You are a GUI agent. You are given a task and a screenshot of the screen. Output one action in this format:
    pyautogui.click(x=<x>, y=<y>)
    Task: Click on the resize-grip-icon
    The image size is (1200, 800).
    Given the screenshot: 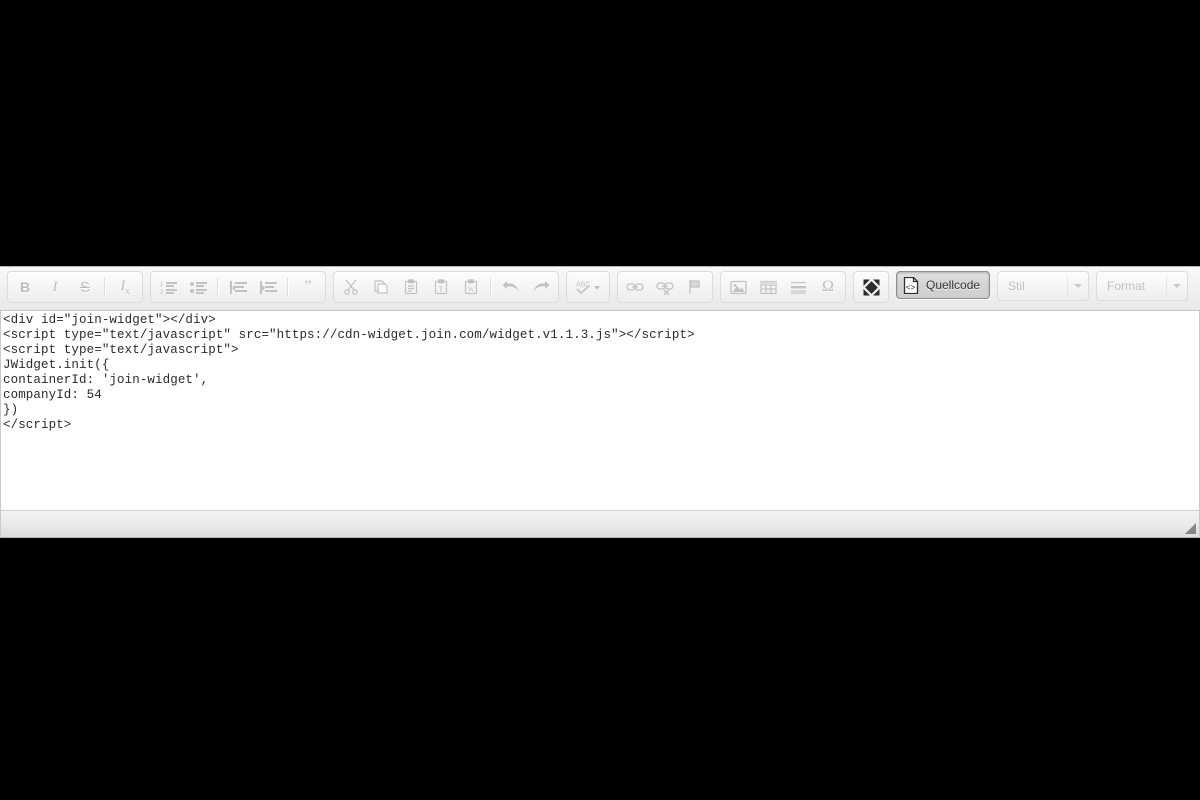 What is the action you would take?
    pyautogui.click(x=1190, y=528)
    